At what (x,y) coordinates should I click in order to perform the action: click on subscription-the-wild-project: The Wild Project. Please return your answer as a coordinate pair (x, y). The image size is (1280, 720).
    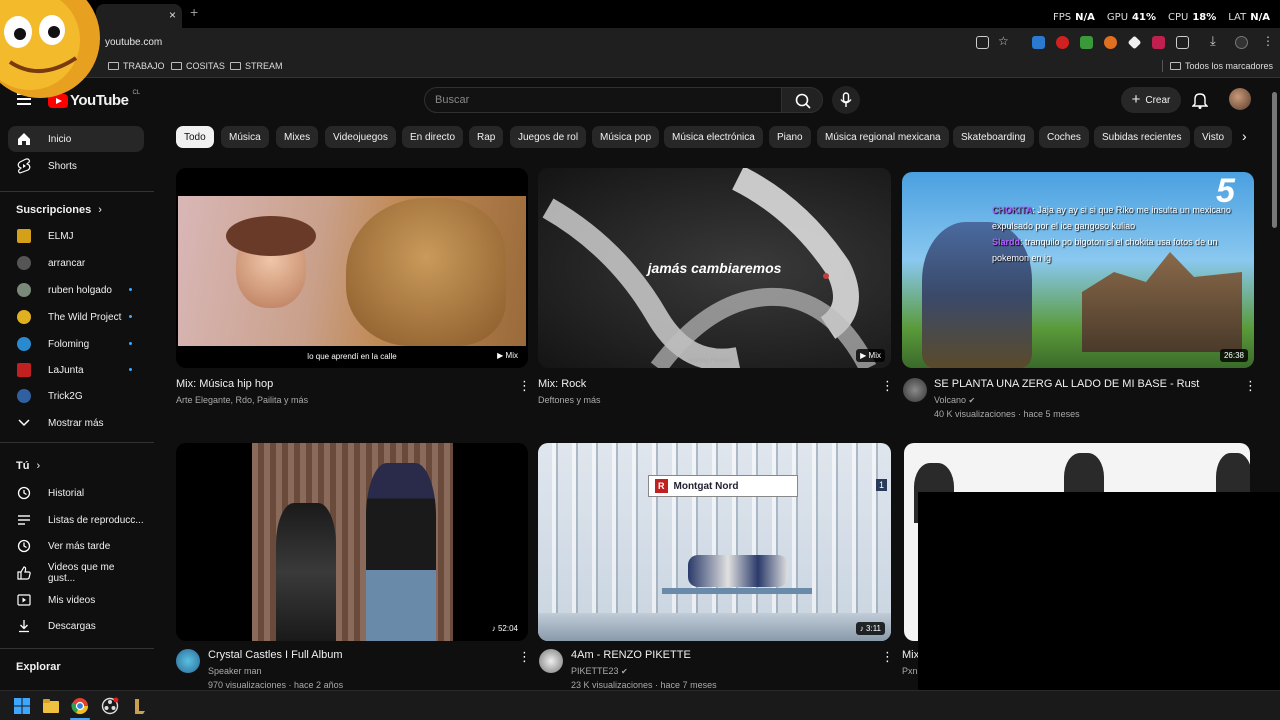
    Looking at the image, I should click on (76, 317).